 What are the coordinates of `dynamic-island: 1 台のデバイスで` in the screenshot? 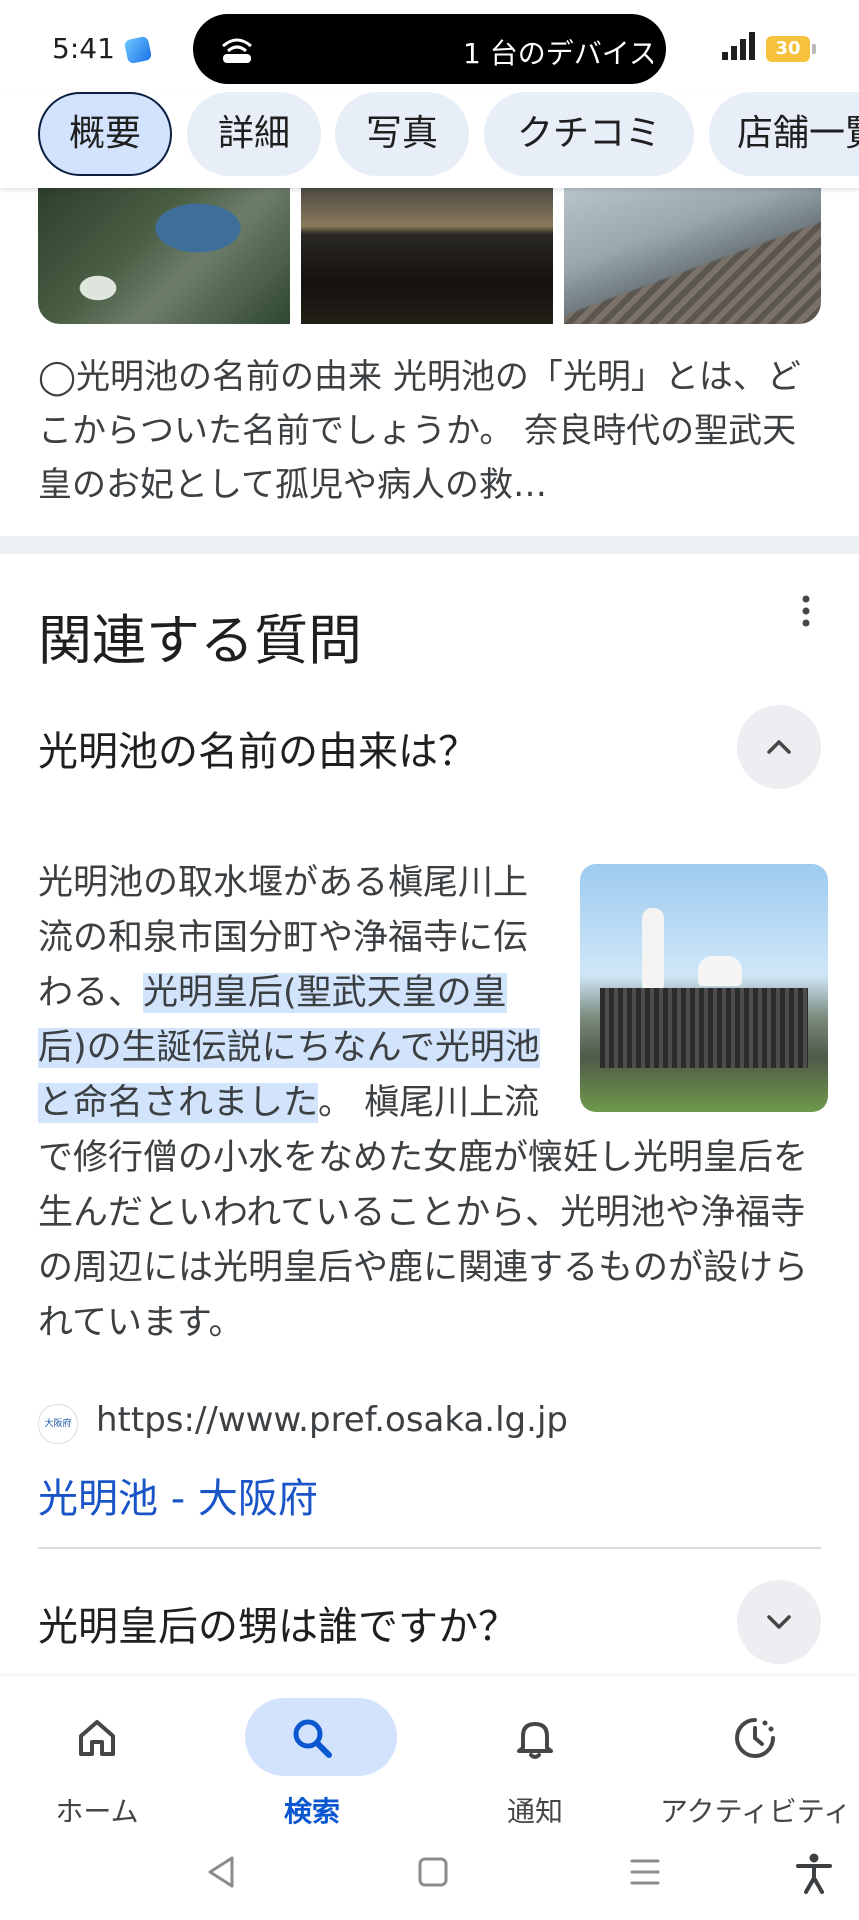 It's located at (429, 49).